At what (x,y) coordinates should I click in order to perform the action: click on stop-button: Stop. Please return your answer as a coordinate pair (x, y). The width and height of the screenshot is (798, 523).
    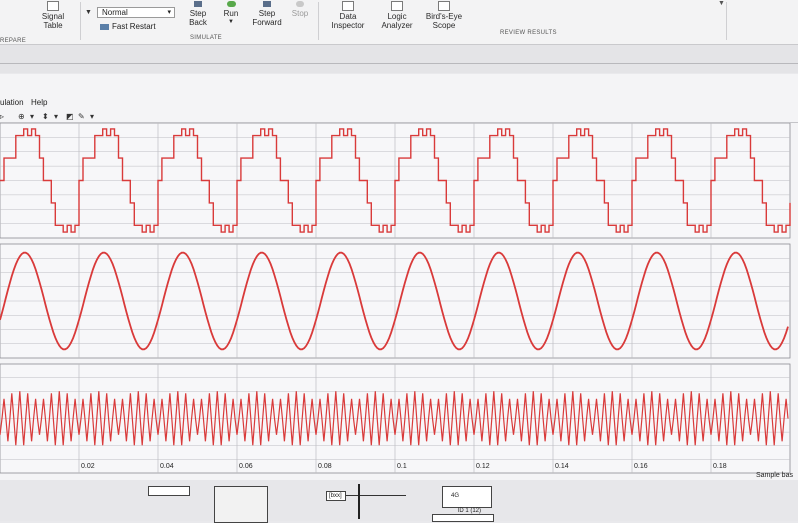
    Looking at the image, I should click on (300, 9).